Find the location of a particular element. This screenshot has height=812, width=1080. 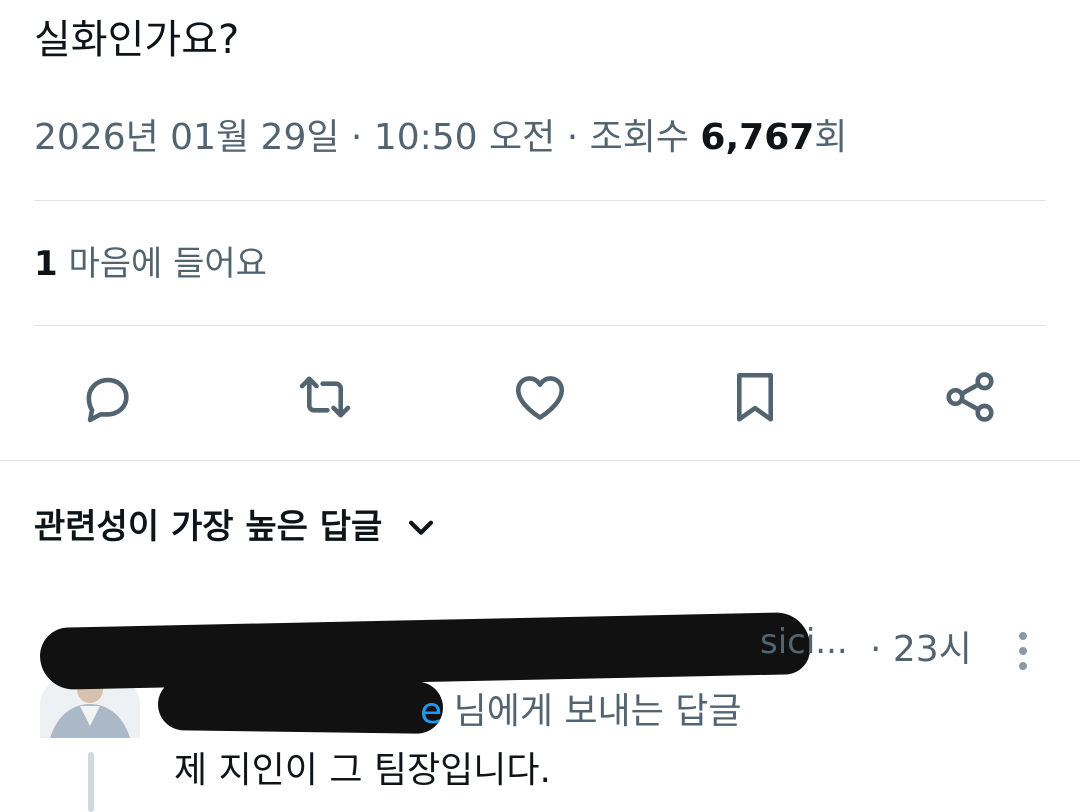

views-label: 조회수 is located at coordinates (645, 137).